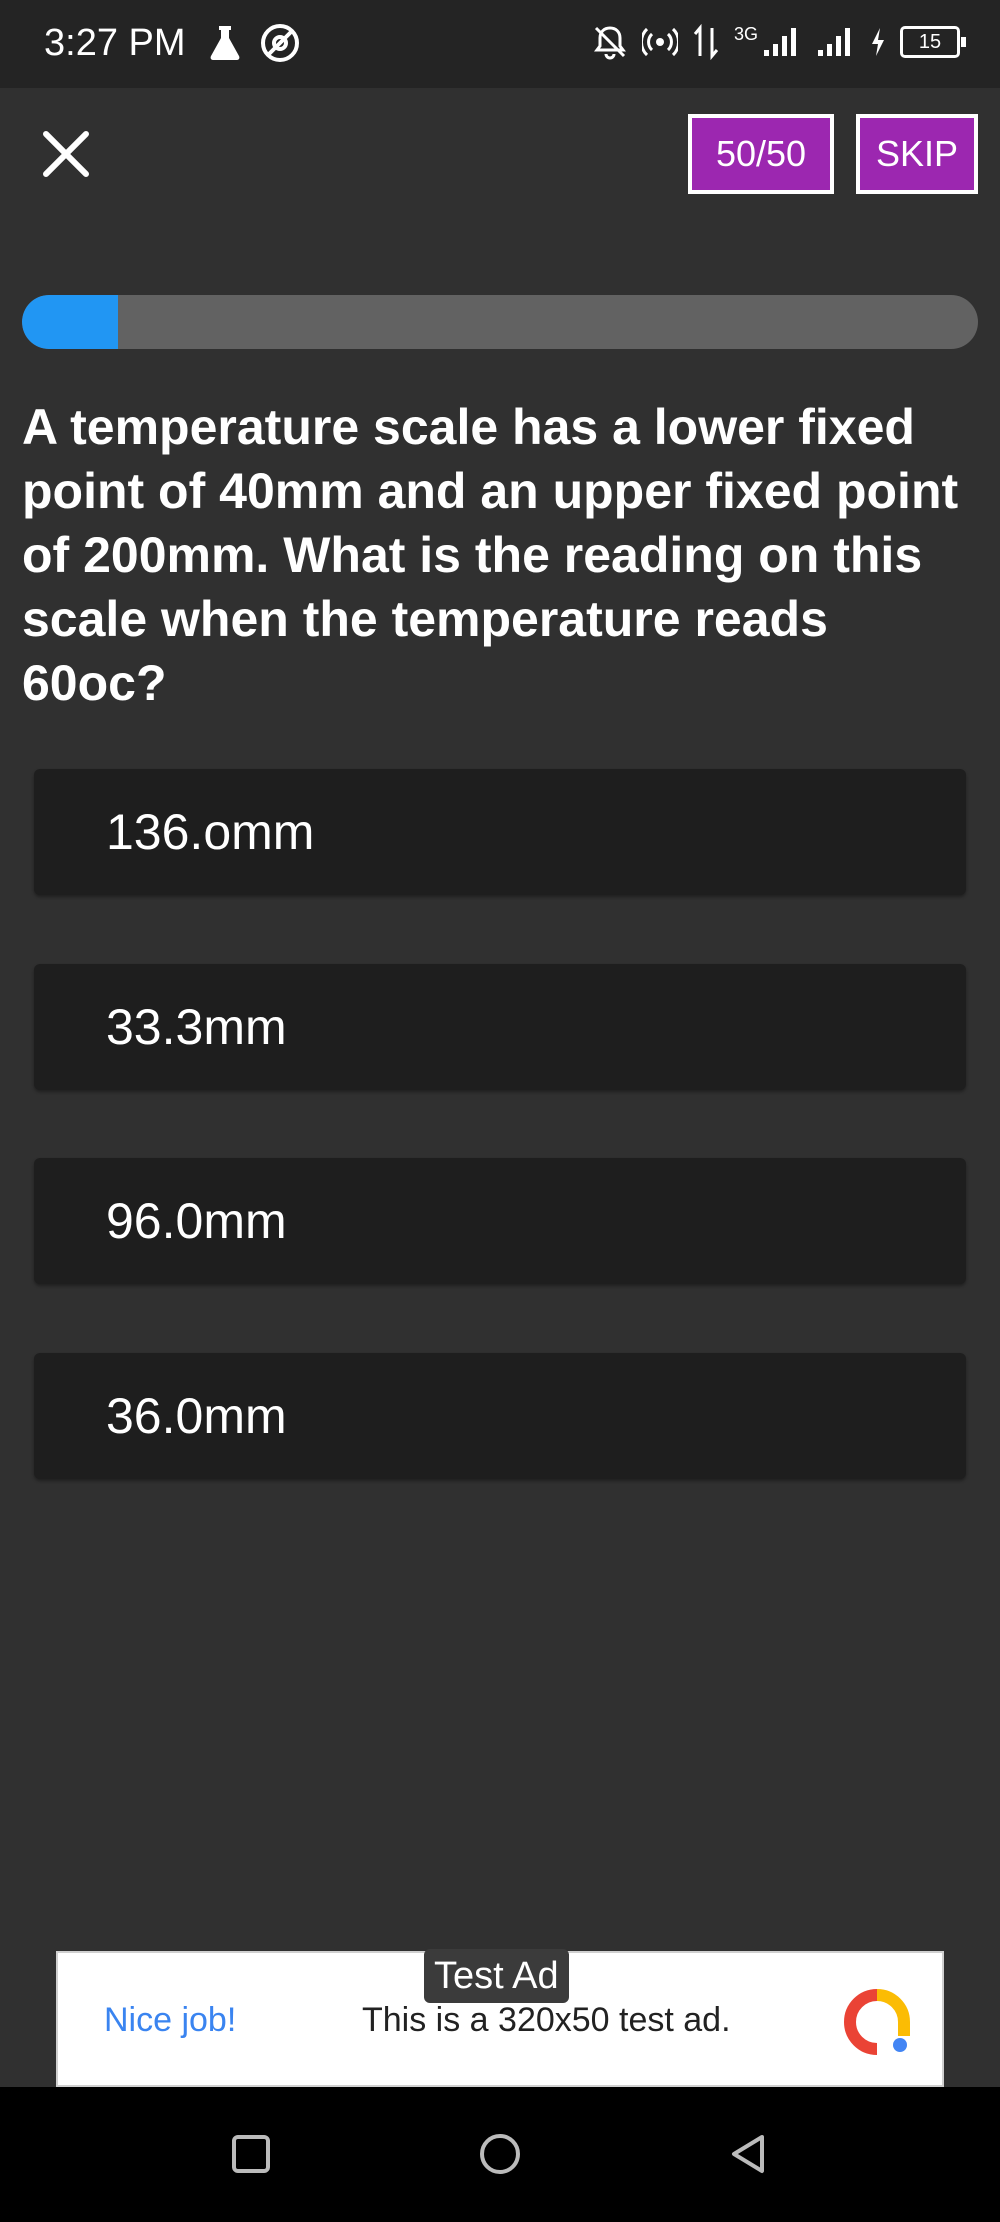 Image resolution: width=1000 pixels, height=2222 pixels. Describe the element at coordinates (834, 42) in the screenshot. I see `signal-icon` at that location.